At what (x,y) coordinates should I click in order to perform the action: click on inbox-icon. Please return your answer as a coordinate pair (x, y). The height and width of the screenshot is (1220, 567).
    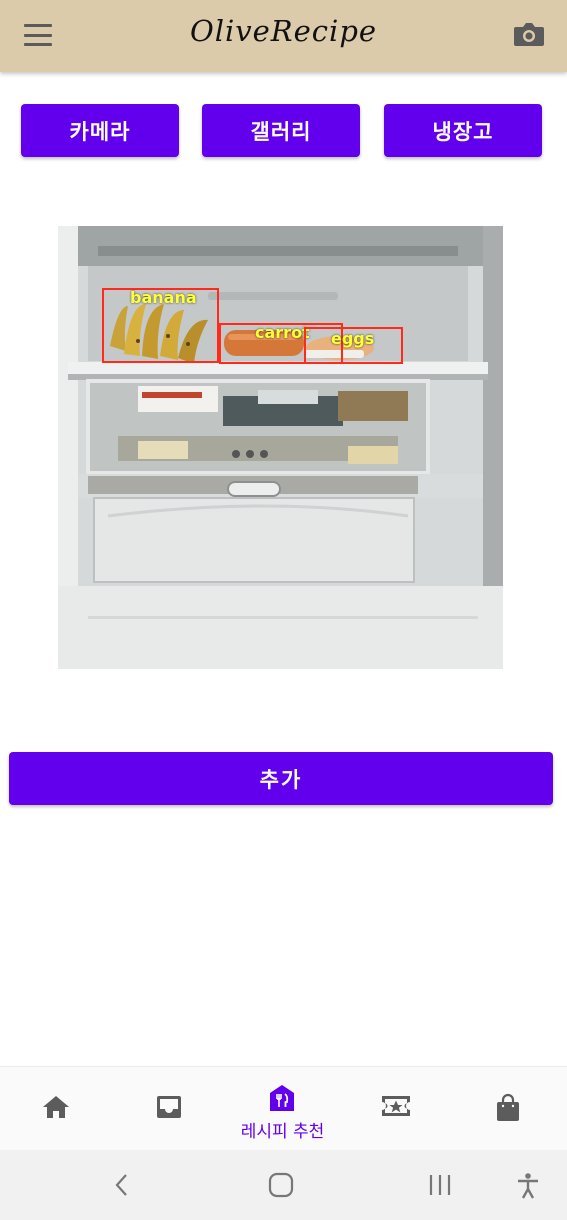
    Looking at the image, I should click on (169, 1107).